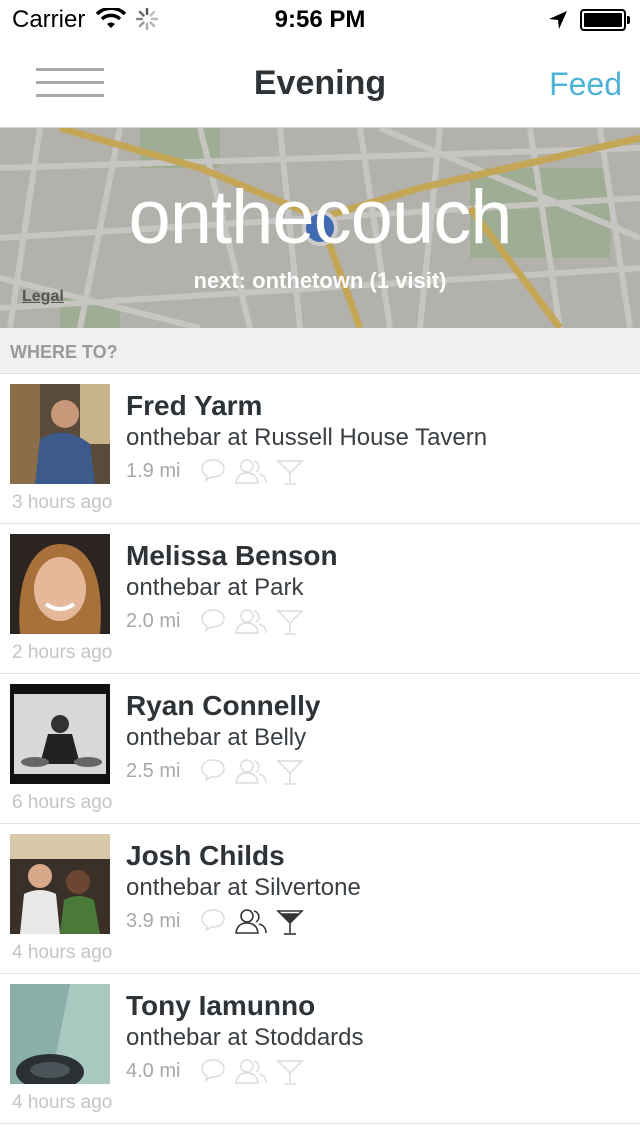  I want to click on person-name: Fred Yarm, so click(194, 405).